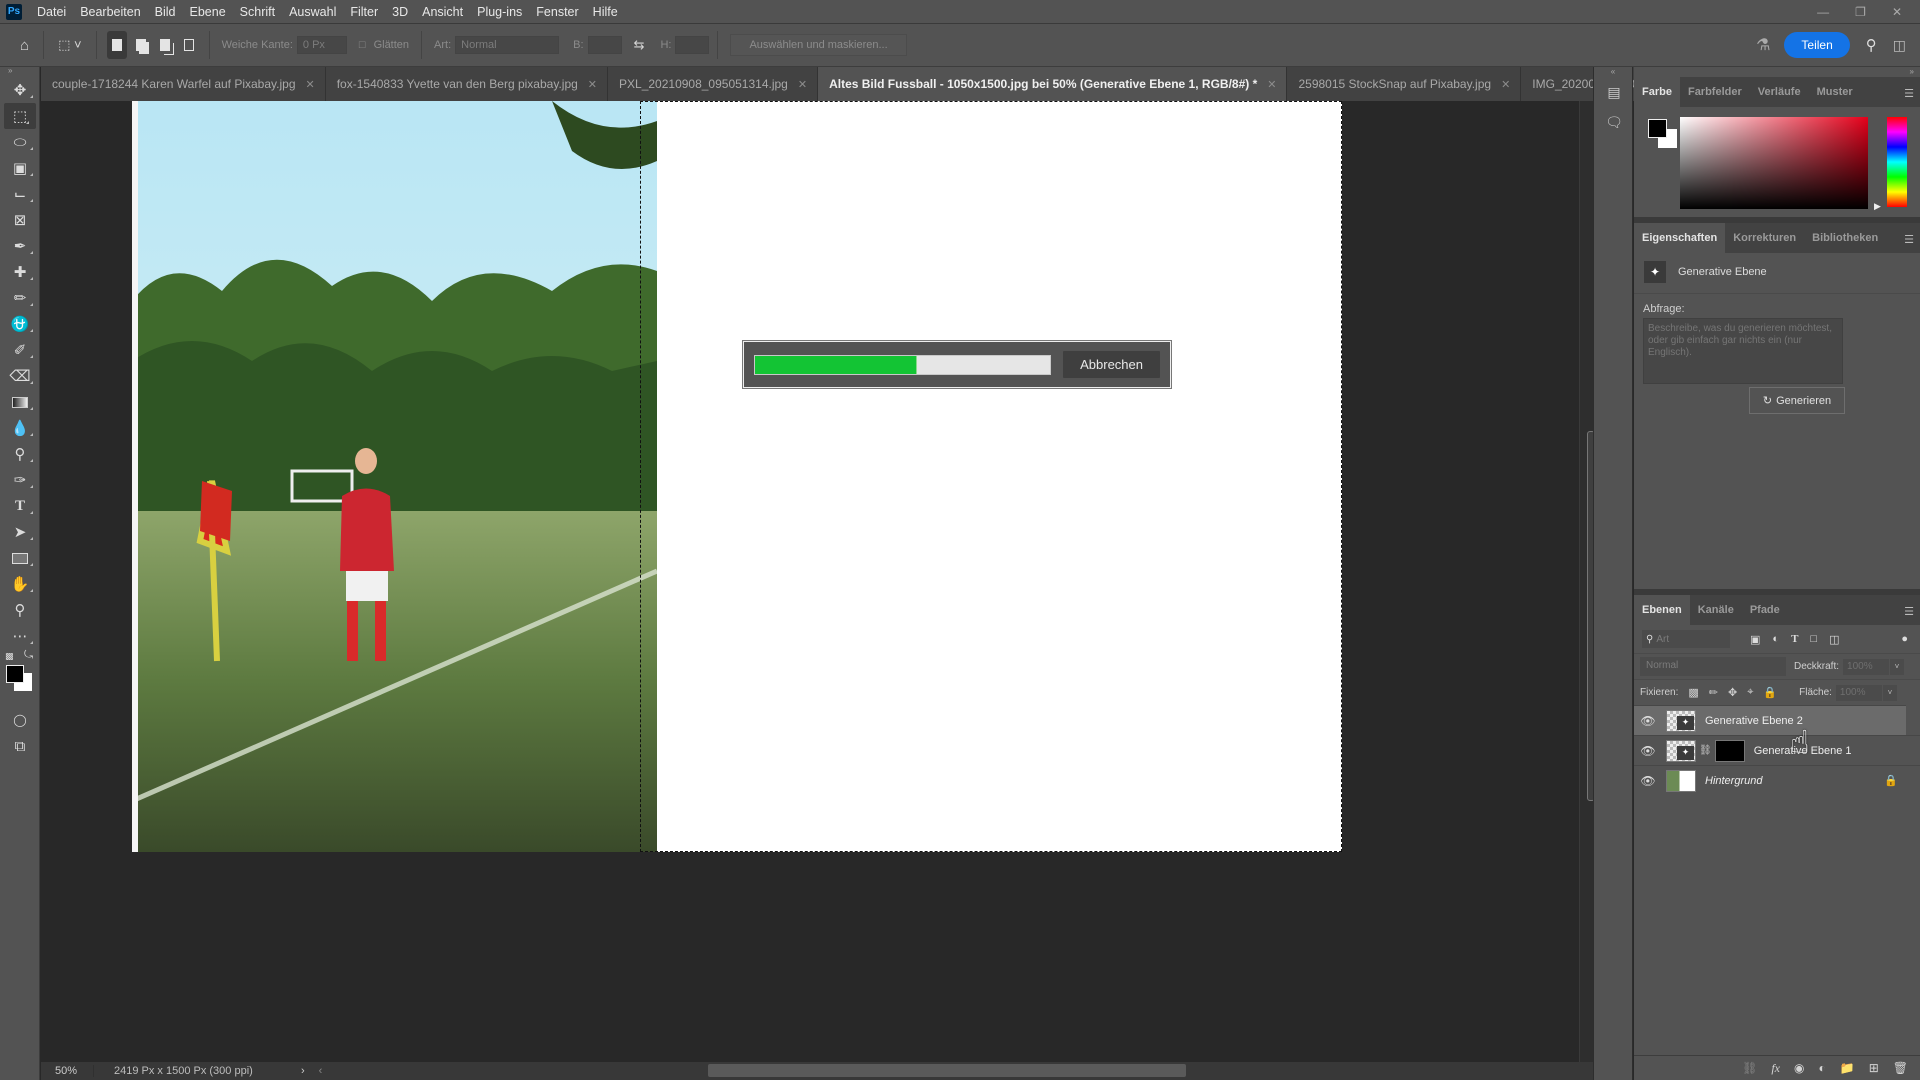 The image size is (1920, 1080). I want to click on search-icon: ⚲, so click(1871, 45).